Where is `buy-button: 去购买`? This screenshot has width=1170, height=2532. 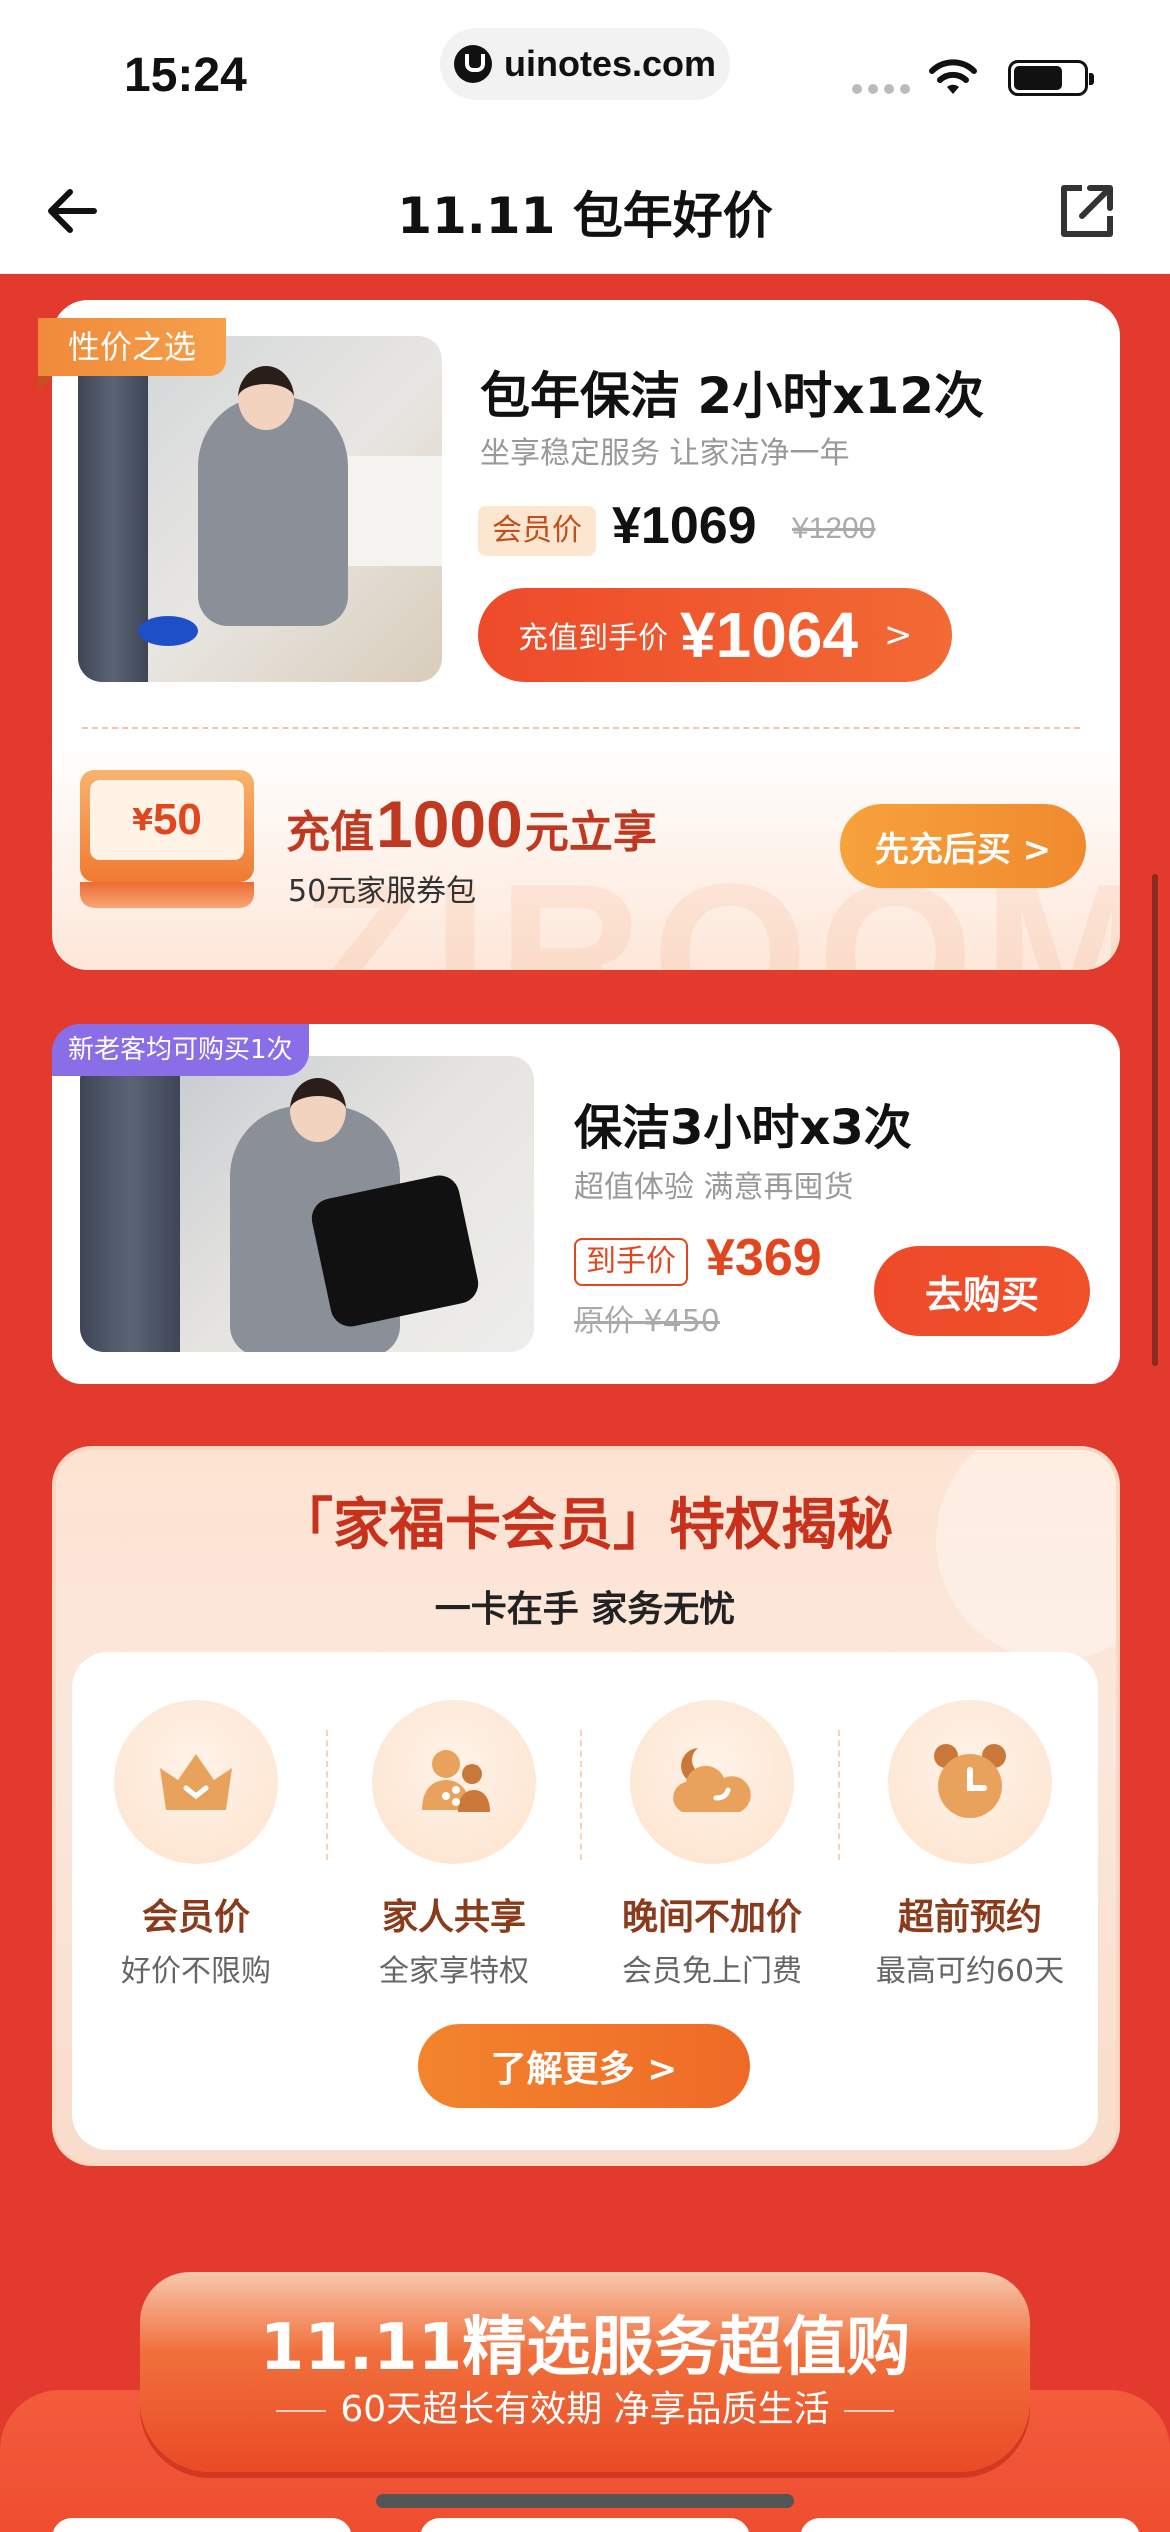
buy-button: 去购买 is located at coordinates (982, 1291).